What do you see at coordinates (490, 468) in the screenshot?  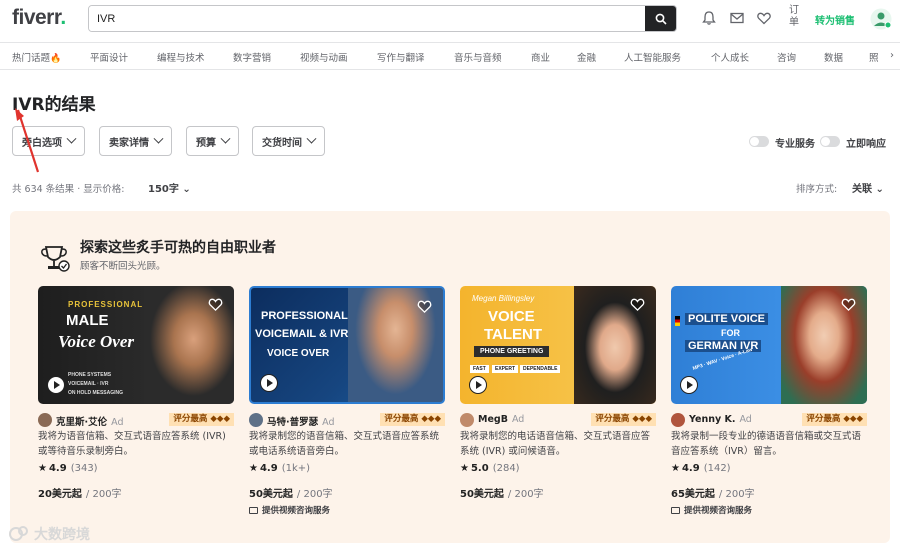 I see `rating: ★ 5.0 (284)` at bounding box center [490, 468].